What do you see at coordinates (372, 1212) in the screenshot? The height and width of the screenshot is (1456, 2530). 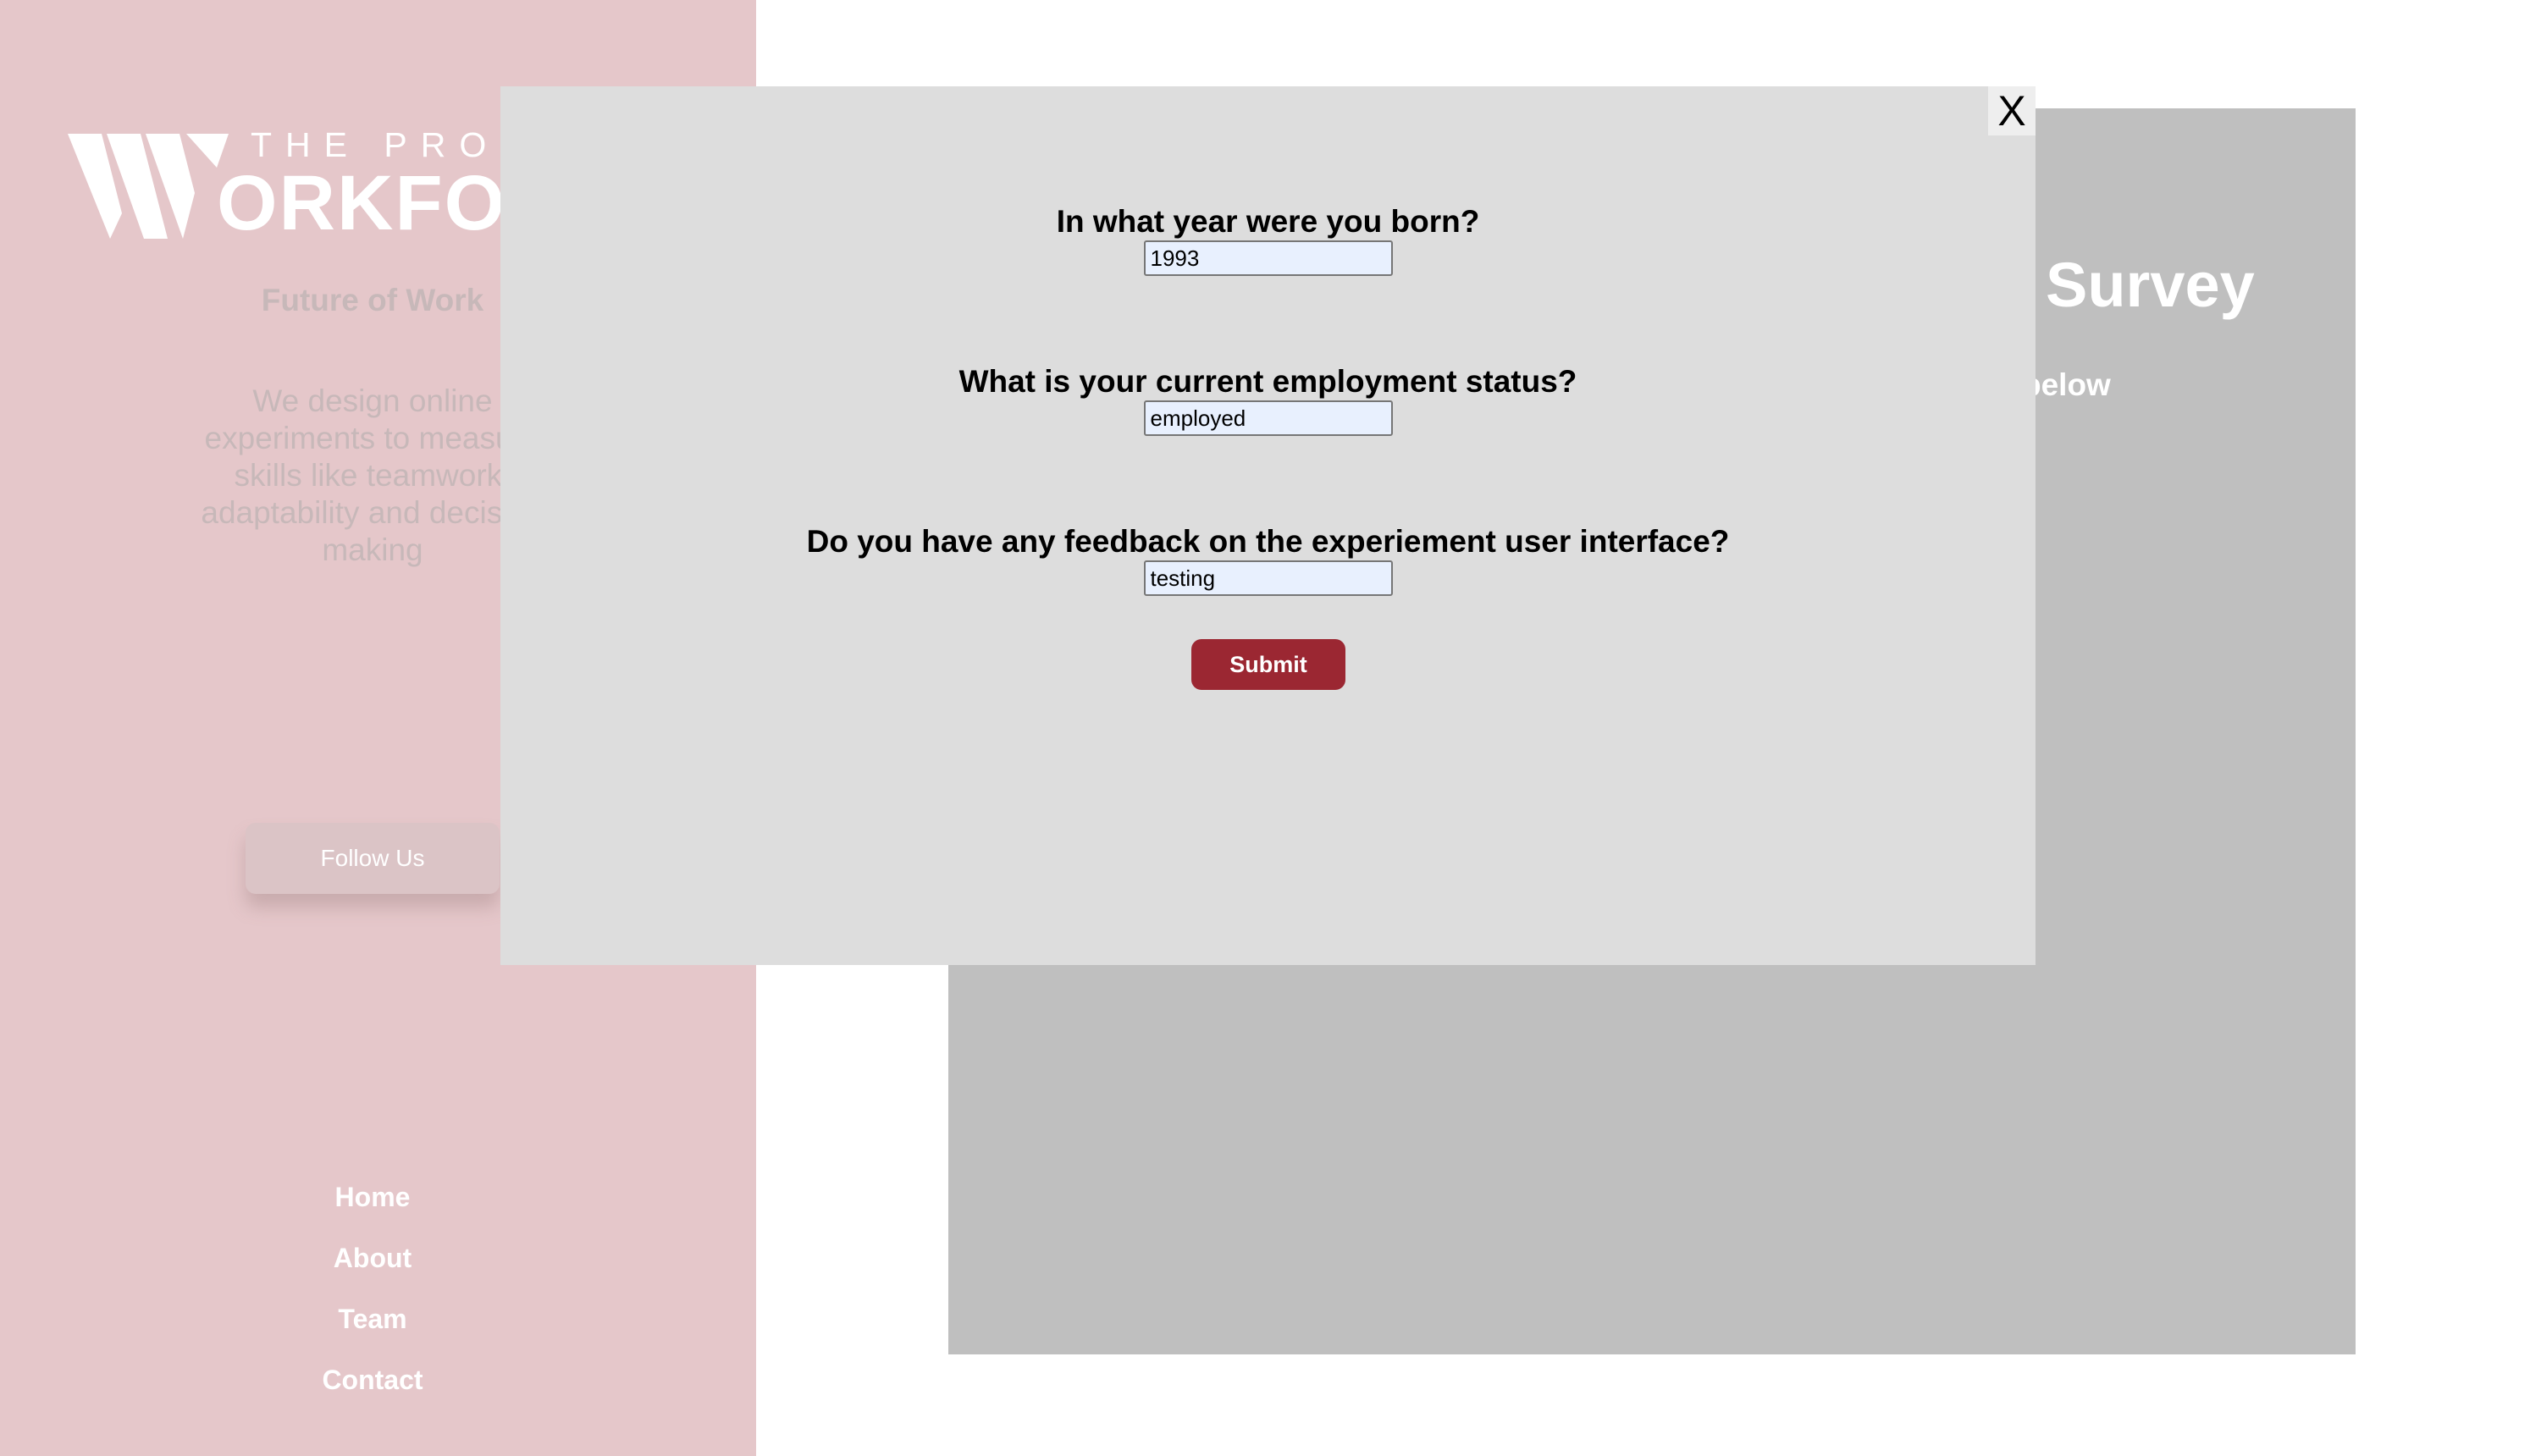 I see `nav-item-home: Home` at bounding box center [372, 1212].